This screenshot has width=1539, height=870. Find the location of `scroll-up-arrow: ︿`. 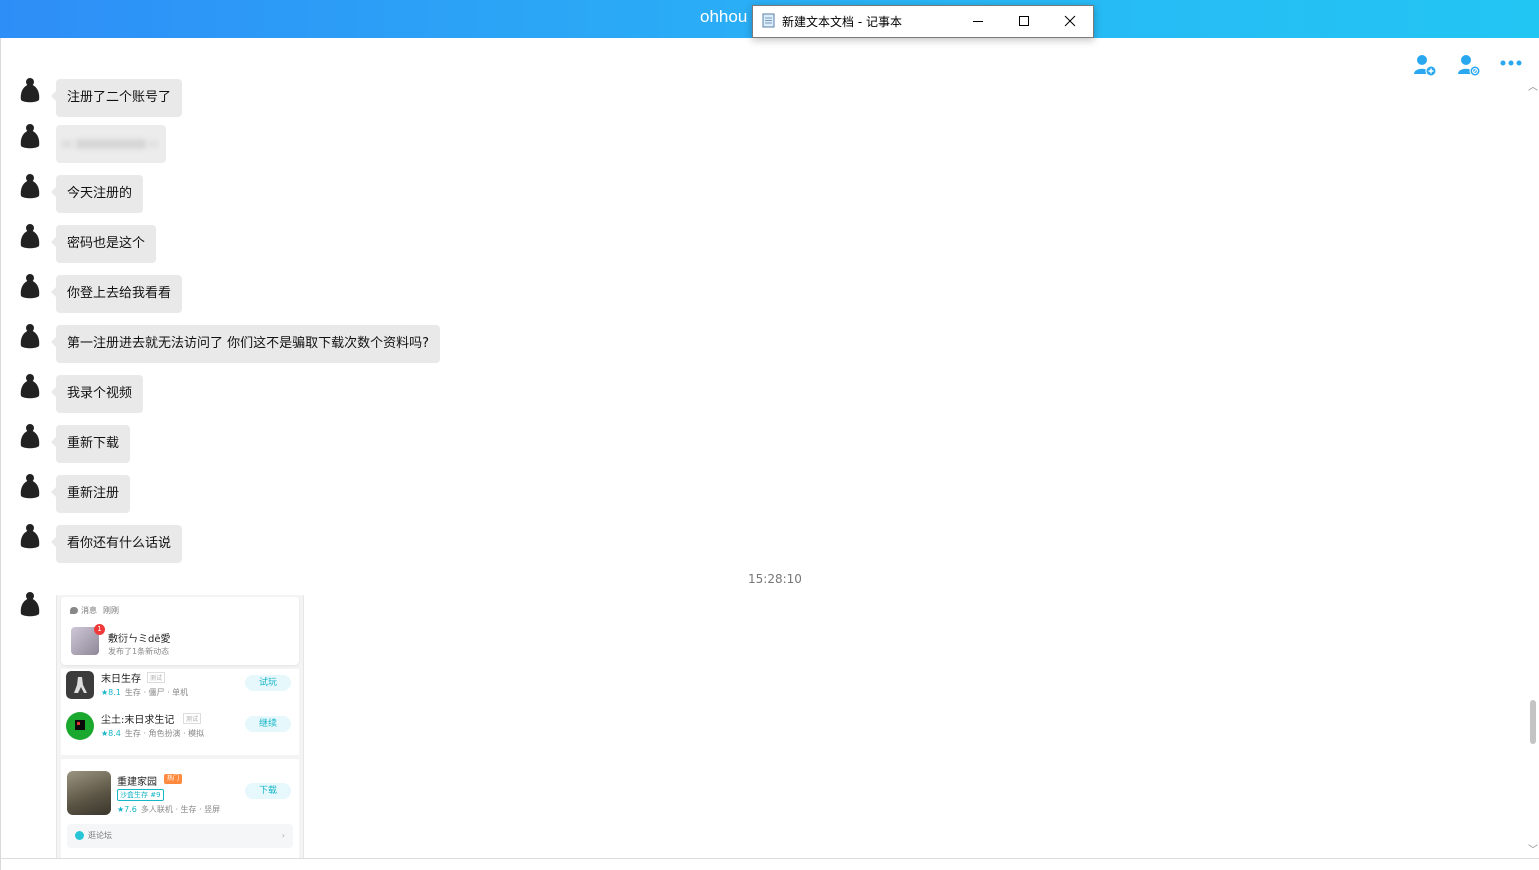

scroll-up-arrow: ︿ is located at coordinates (1533, 88).